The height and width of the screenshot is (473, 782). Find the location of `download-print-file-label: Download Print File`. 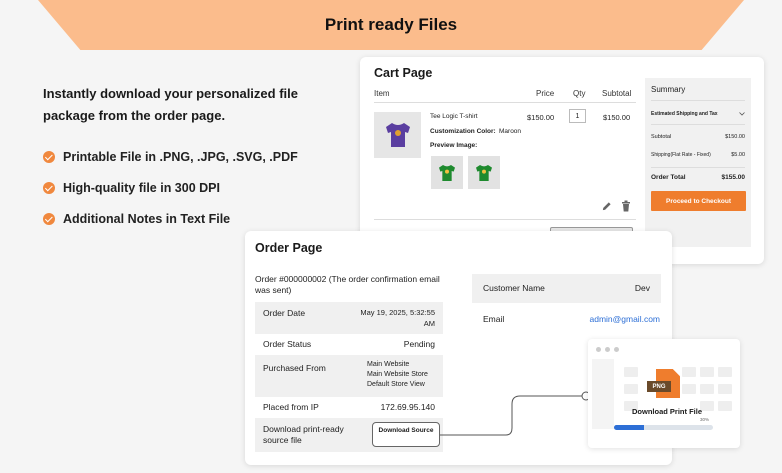

download-print-file-label: Download Print File is located at coordinates (667, 411).